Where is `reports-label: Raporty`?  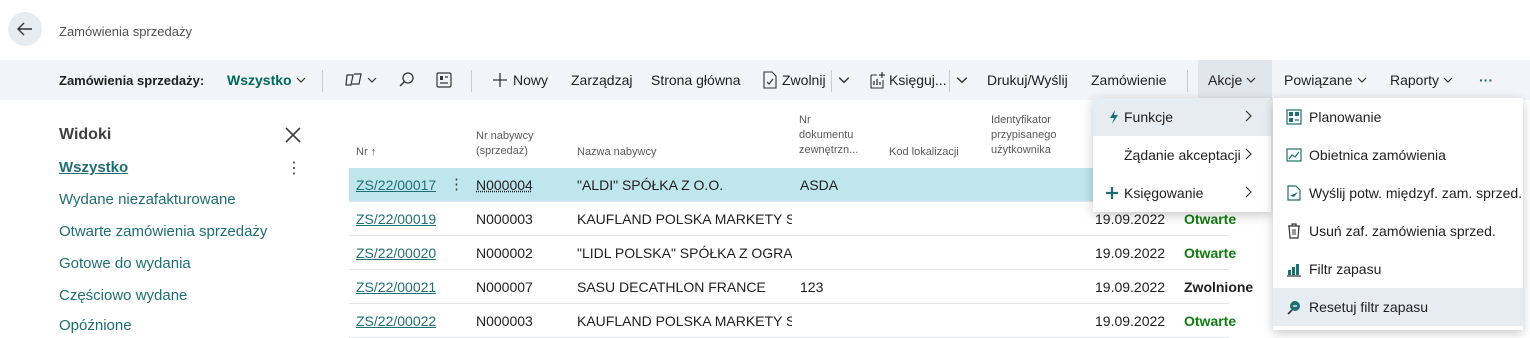
reports-label: Raporty is located at coordinates (1414, 80).